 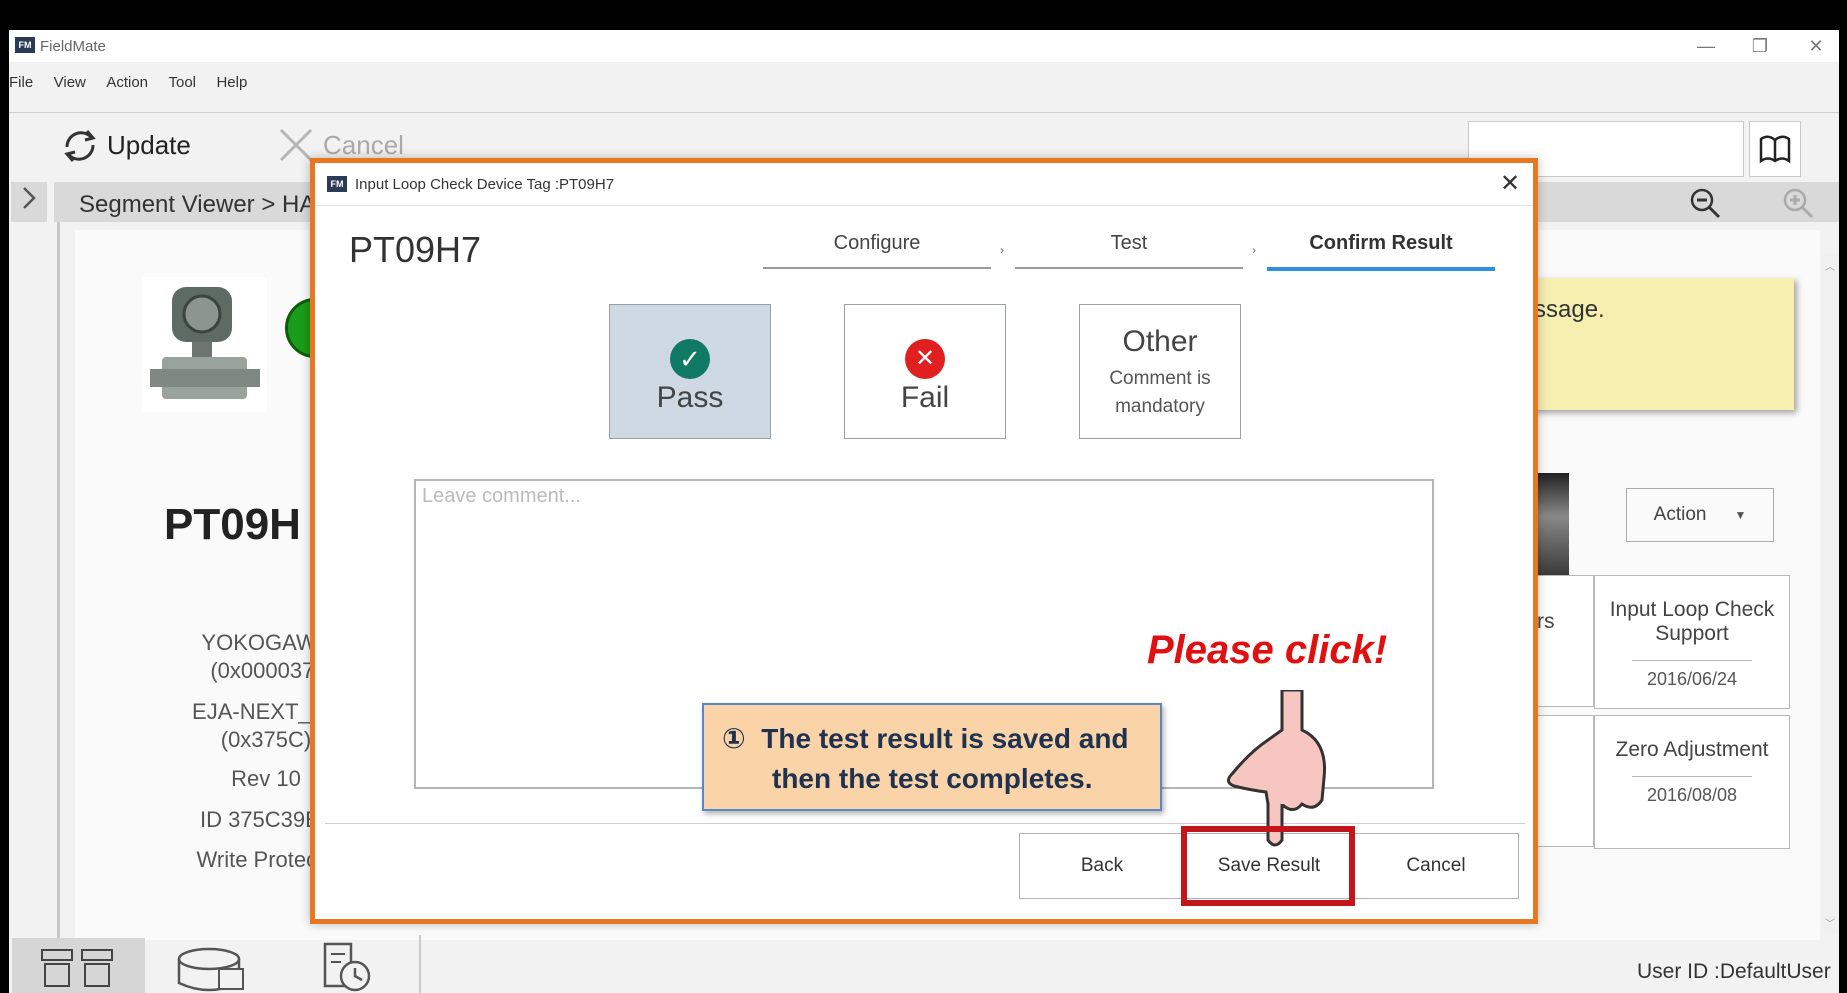 What do you see at coordinates (363, 144) in the screenshot?
I see `cancel-tool-label: Cancel` at bounding box center [363, 144].